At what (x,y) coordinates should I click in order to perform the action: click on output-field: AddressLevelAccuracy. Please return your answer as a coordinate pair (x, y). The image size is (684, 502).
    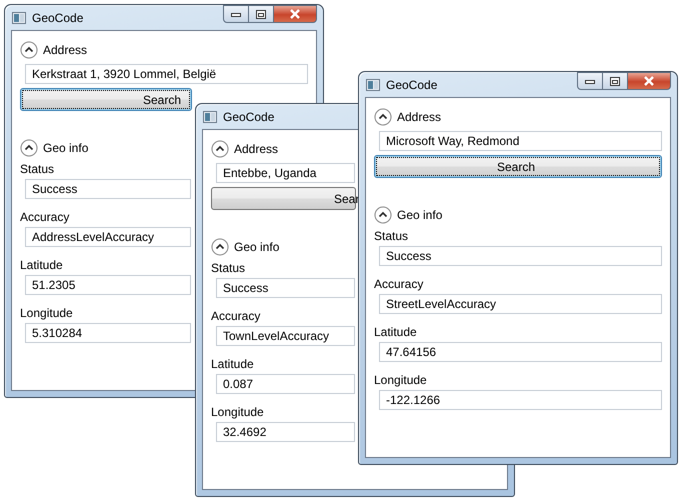
    Looking at the image, I should click on (108, 237).